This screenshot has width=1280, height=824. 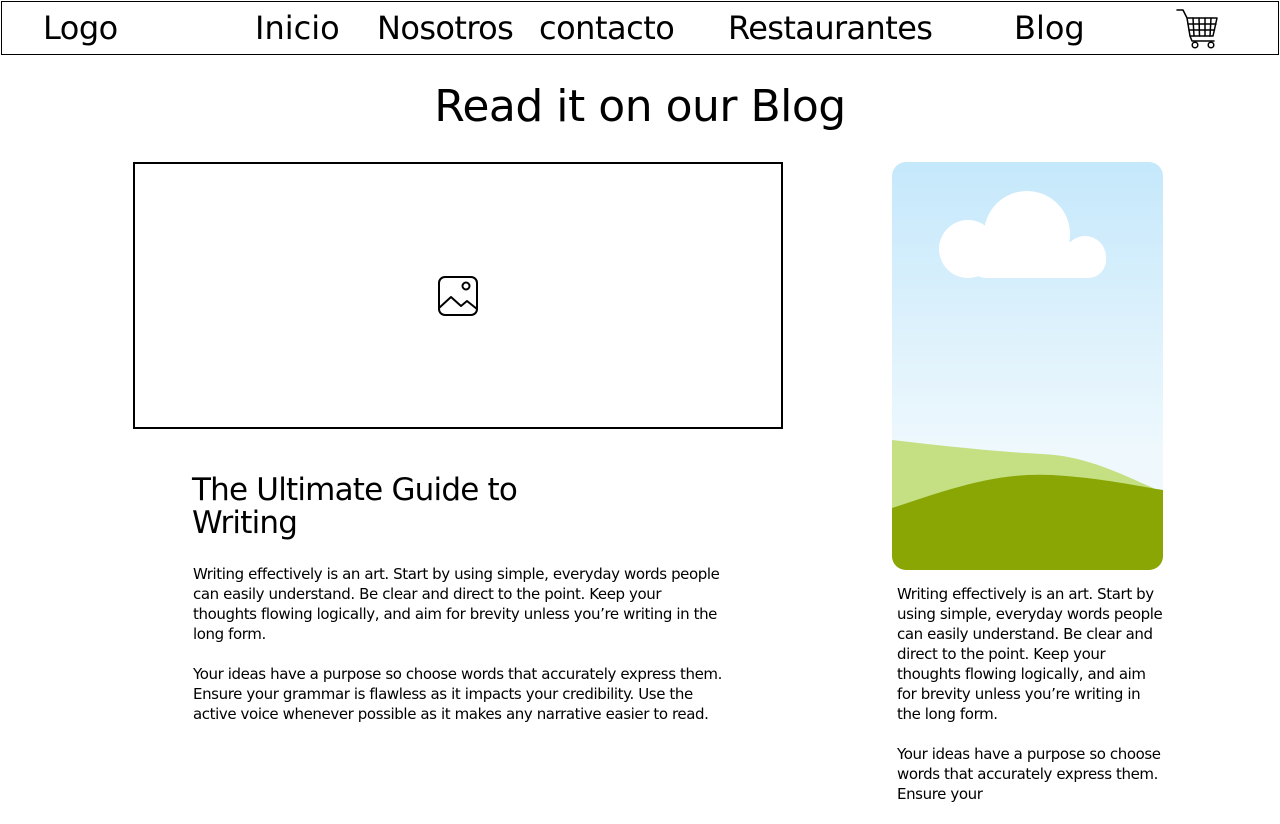 What do you see at coordinates (607, 28) in the screenshot?
I see `nav-item-contacto: contacto` at bounding box center [607, 28].